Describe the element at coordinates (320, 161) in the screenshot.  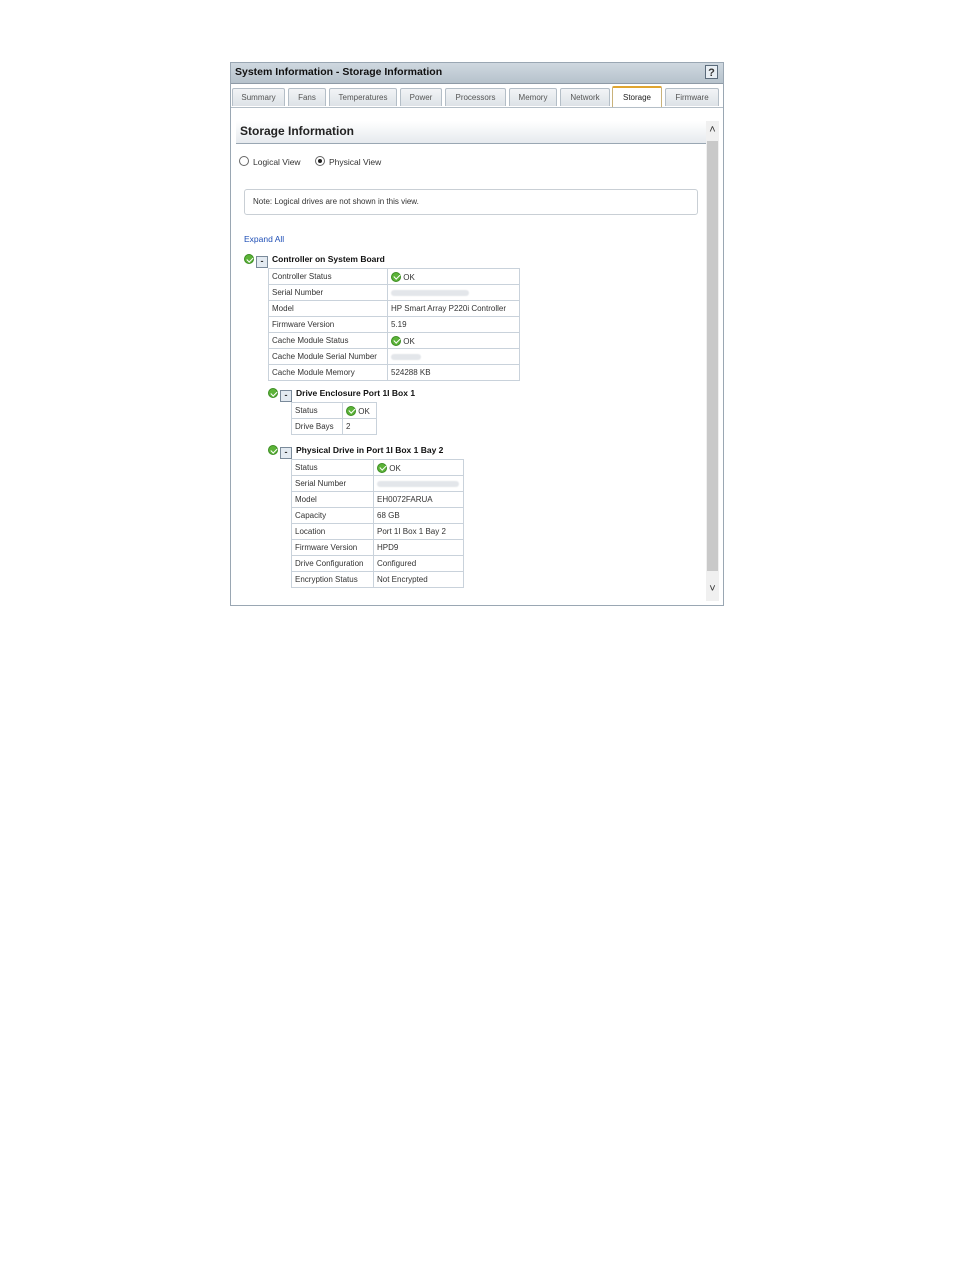
I see `physical-view-radio` at that location.